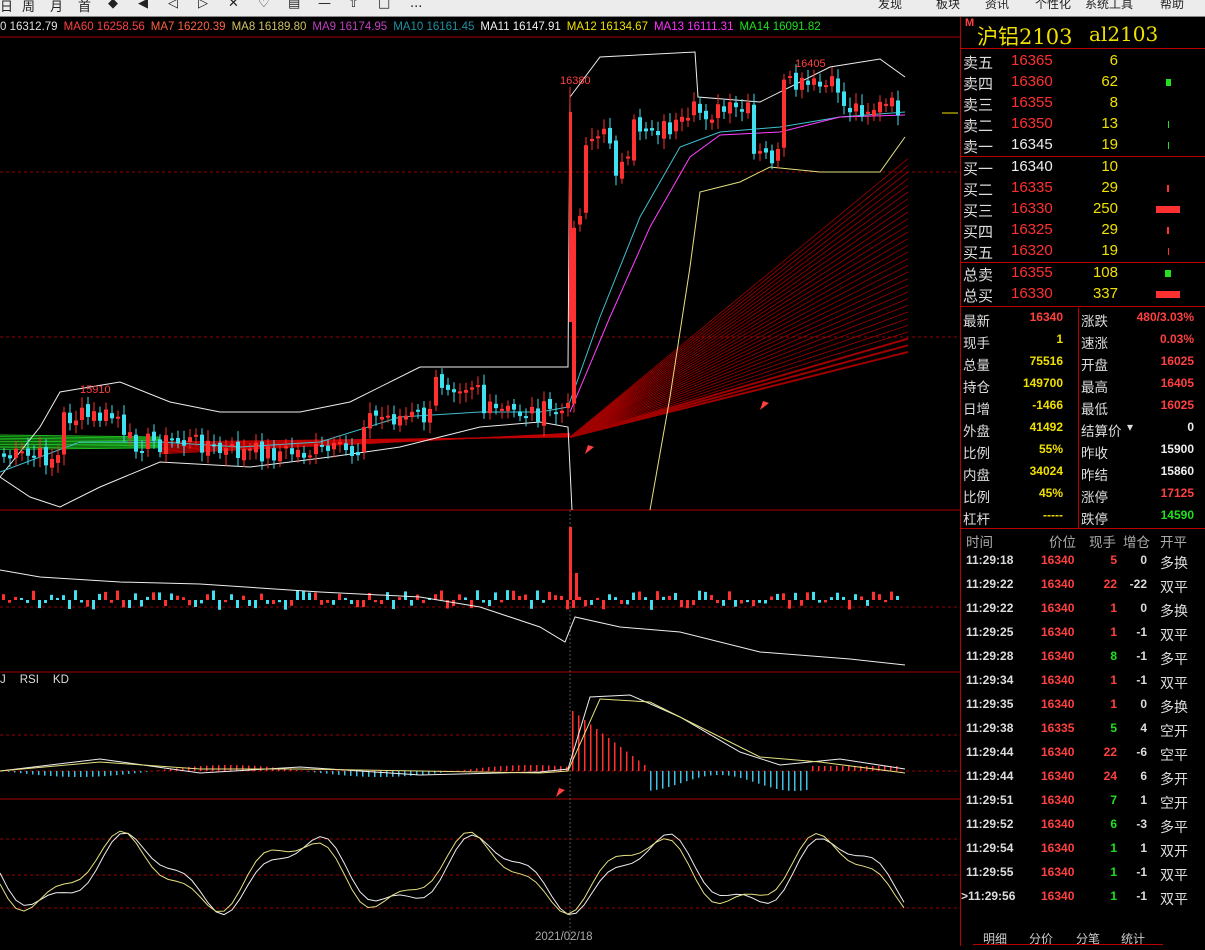 This screenshot has width=1205, height=950. What do you see at coordinates (1083, 634) in the screenshot?
I see `tick-row: 11:29:25163401-1双平` at bounding box center [1083, 634].